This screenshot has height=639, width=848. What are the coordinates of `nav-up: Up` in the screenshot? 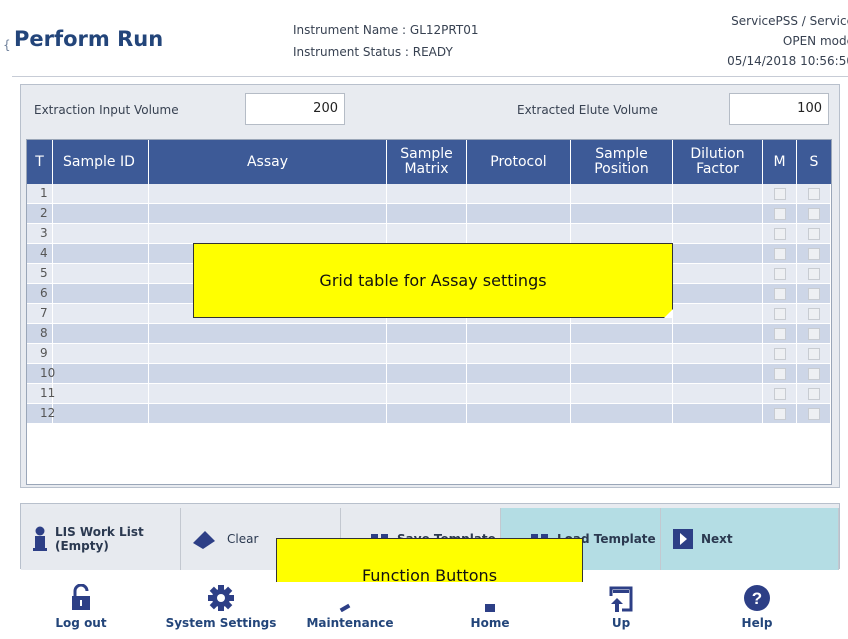 It's located at (621, 607).